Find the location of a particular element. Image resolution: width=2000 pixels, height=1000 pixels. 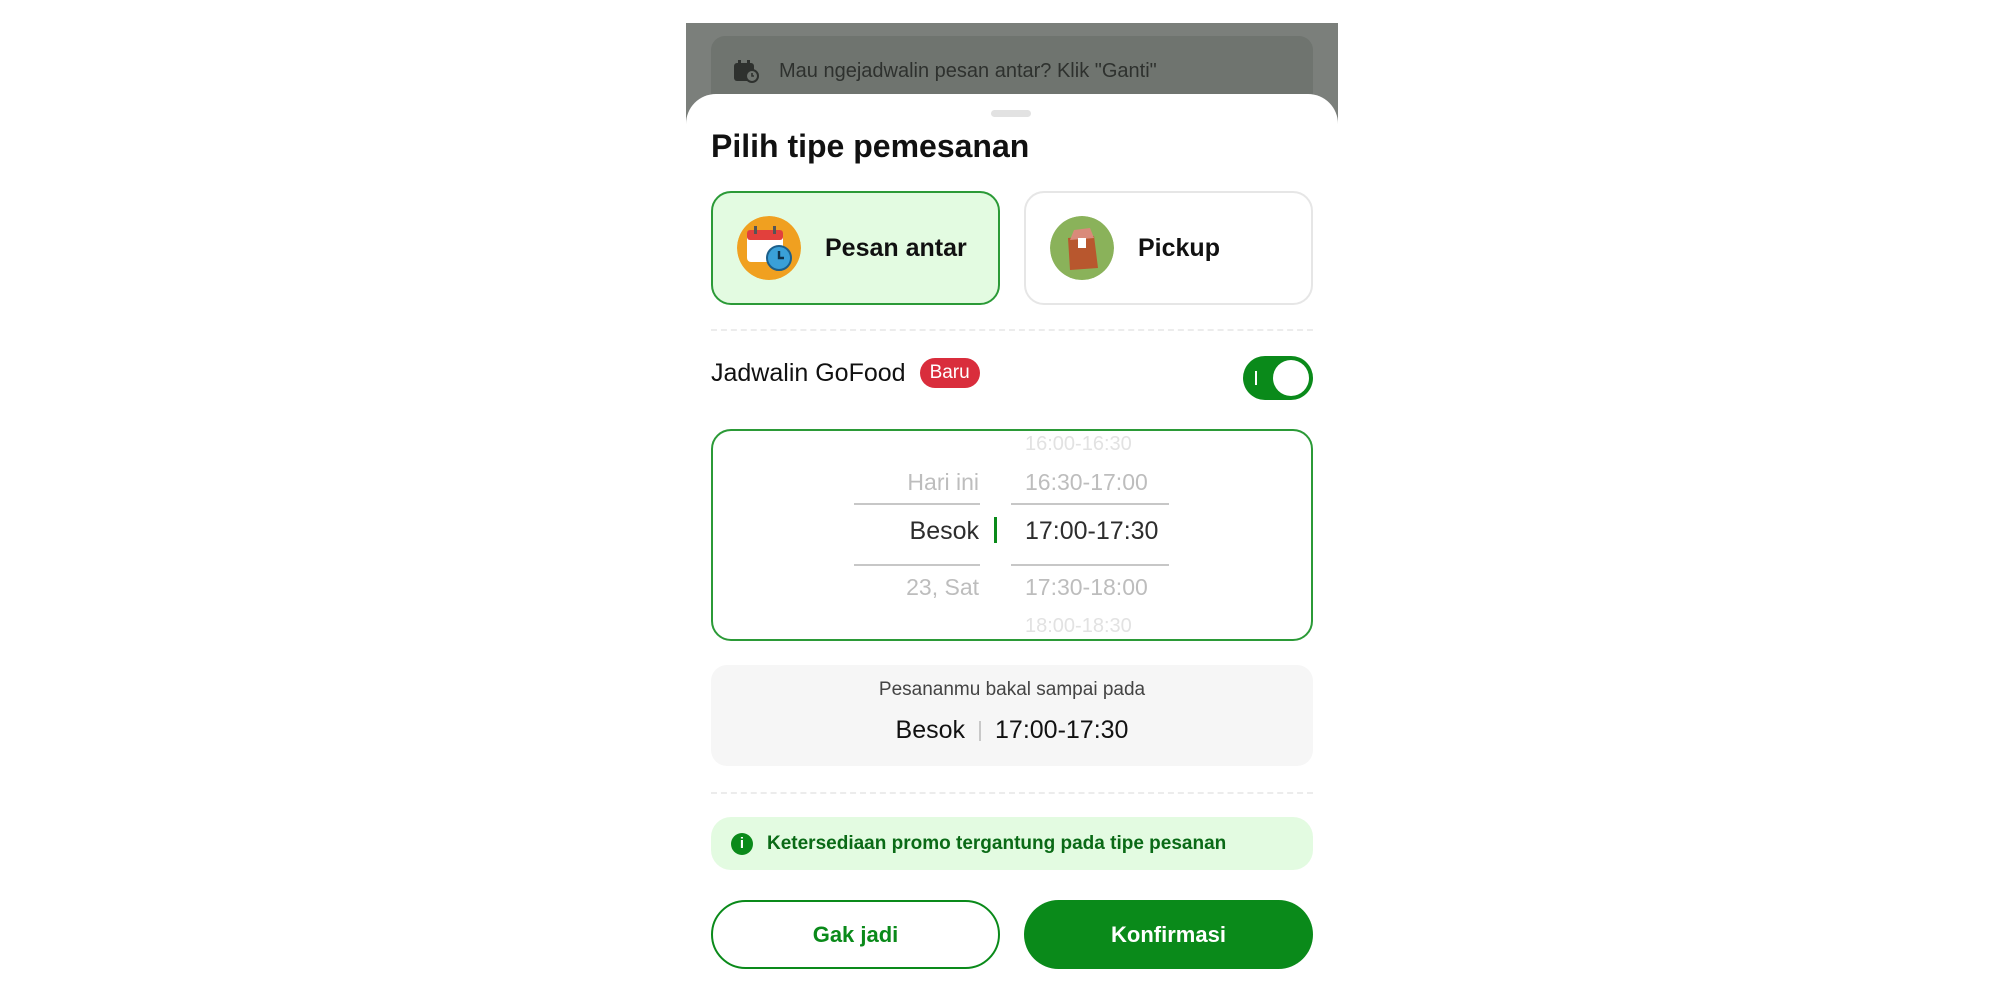

eta-day: Besok is located at coordinates (930, 730).